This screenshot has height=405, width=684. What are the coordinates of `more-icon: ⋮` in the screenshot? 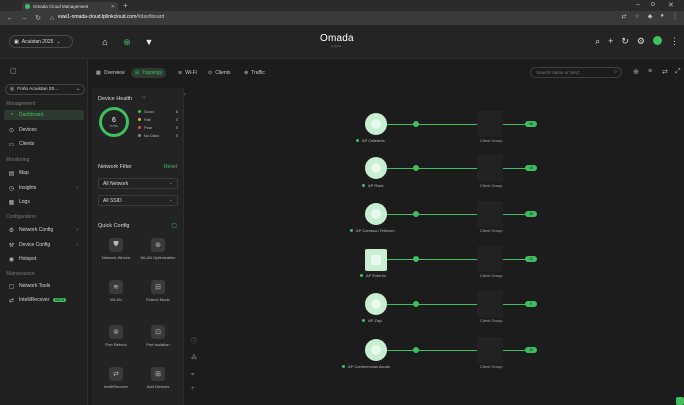 It's located at (674, 41).